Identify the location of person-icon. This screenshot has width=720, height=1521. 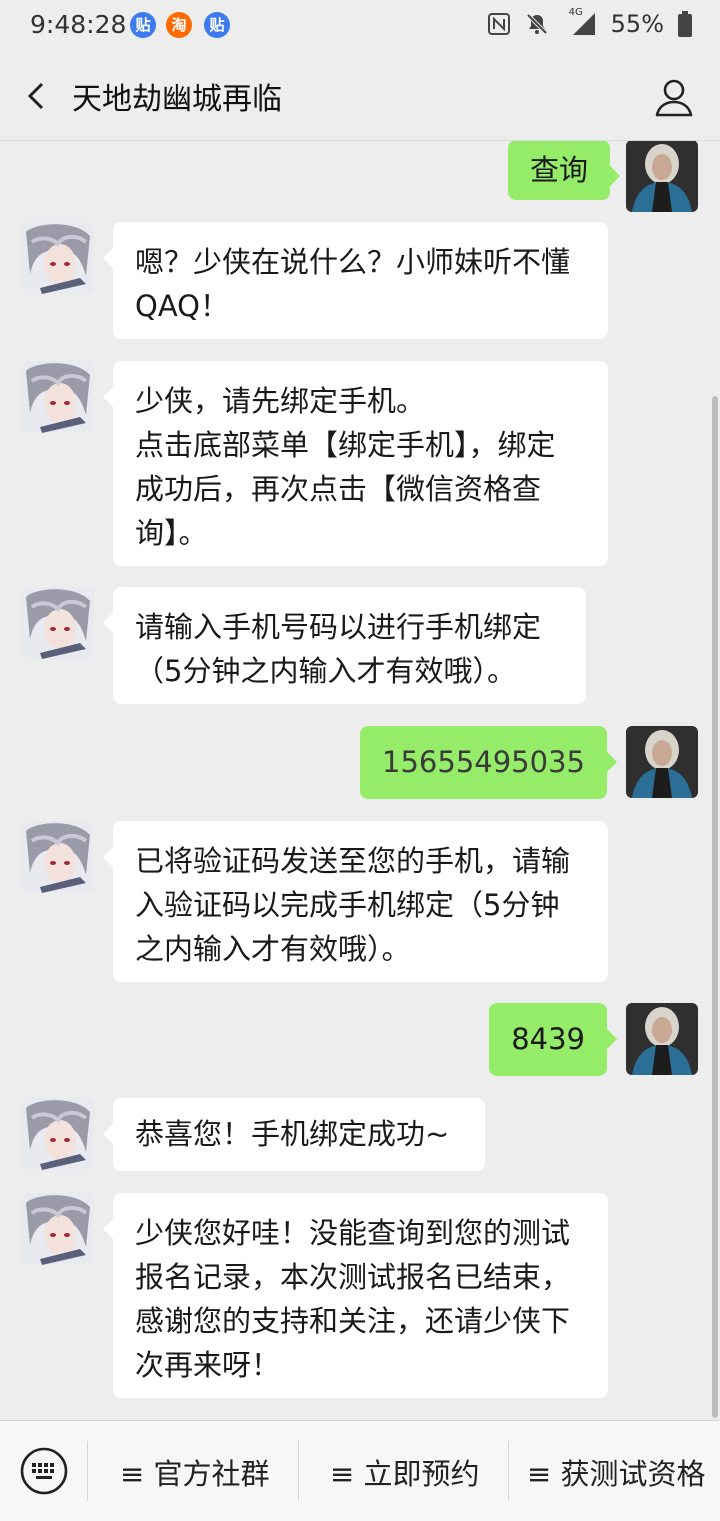
(674, 98).